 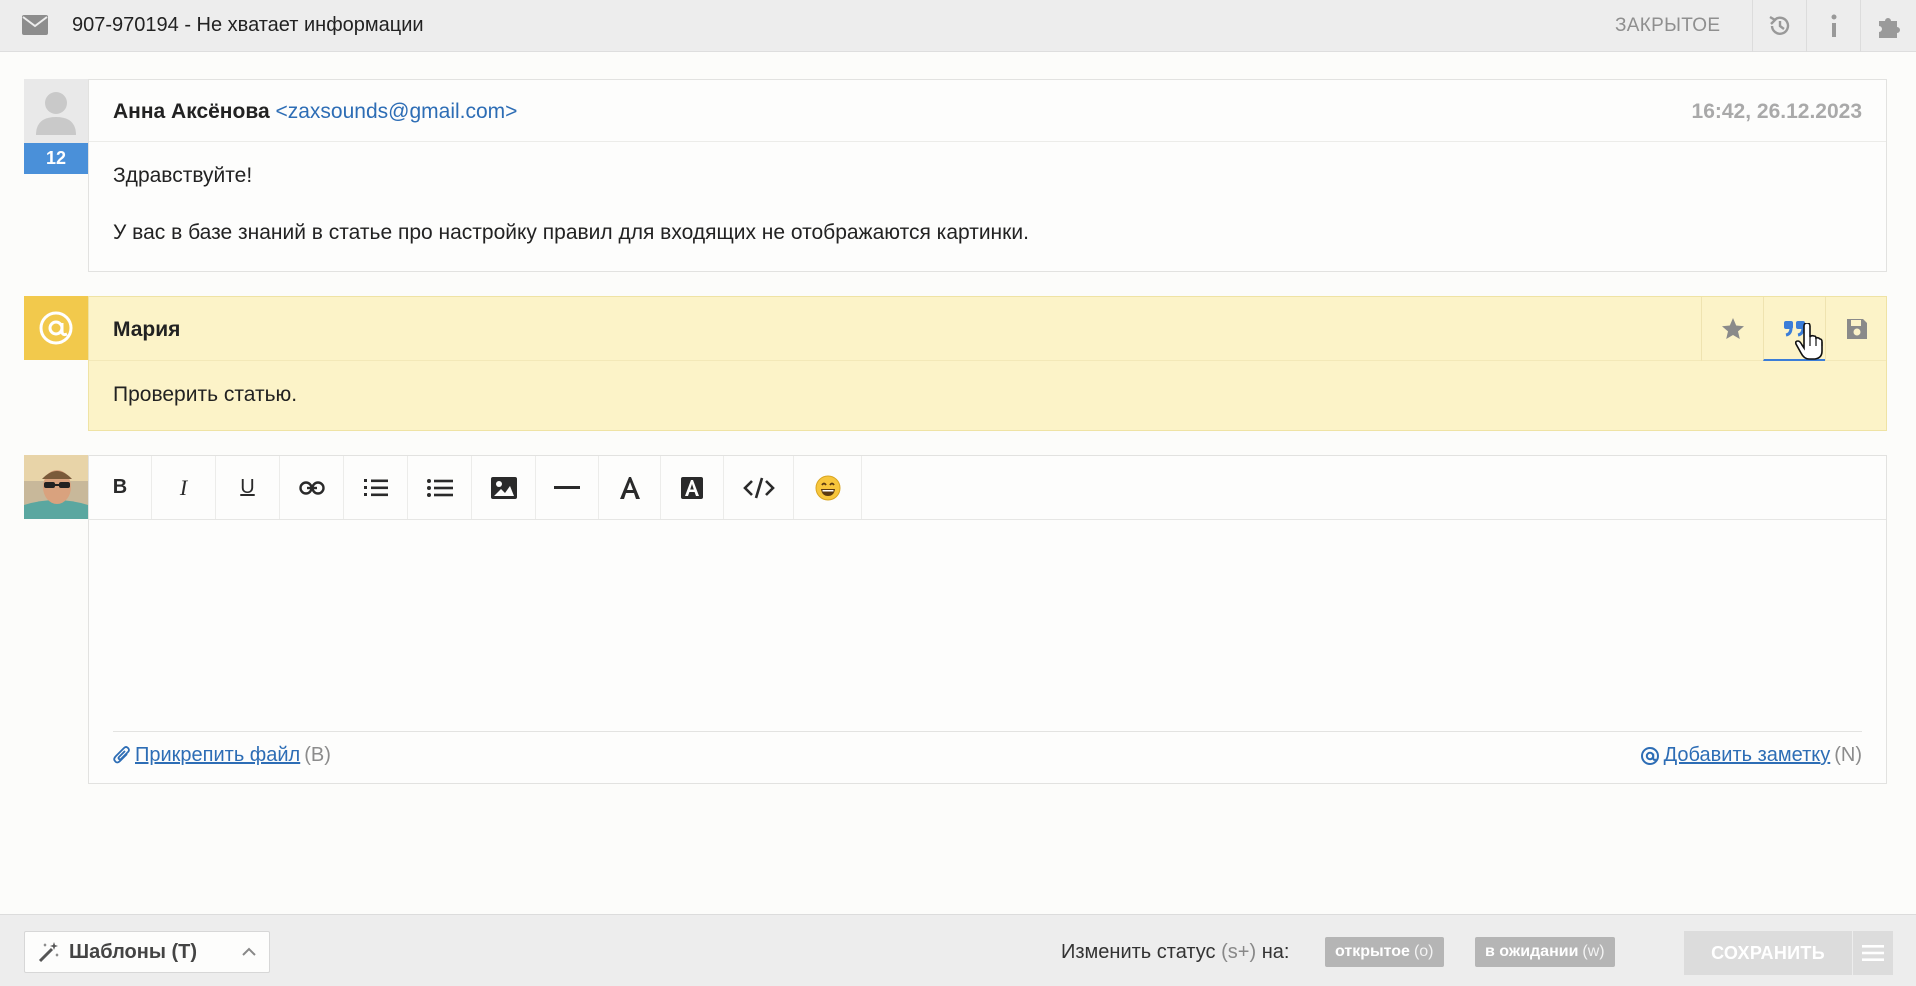 What do you see at coordinates (1668, 25) in the screenshot?
I see `ticket-status-label: ЗАКРЫТОЕ` at bounding box center [1668, 25].